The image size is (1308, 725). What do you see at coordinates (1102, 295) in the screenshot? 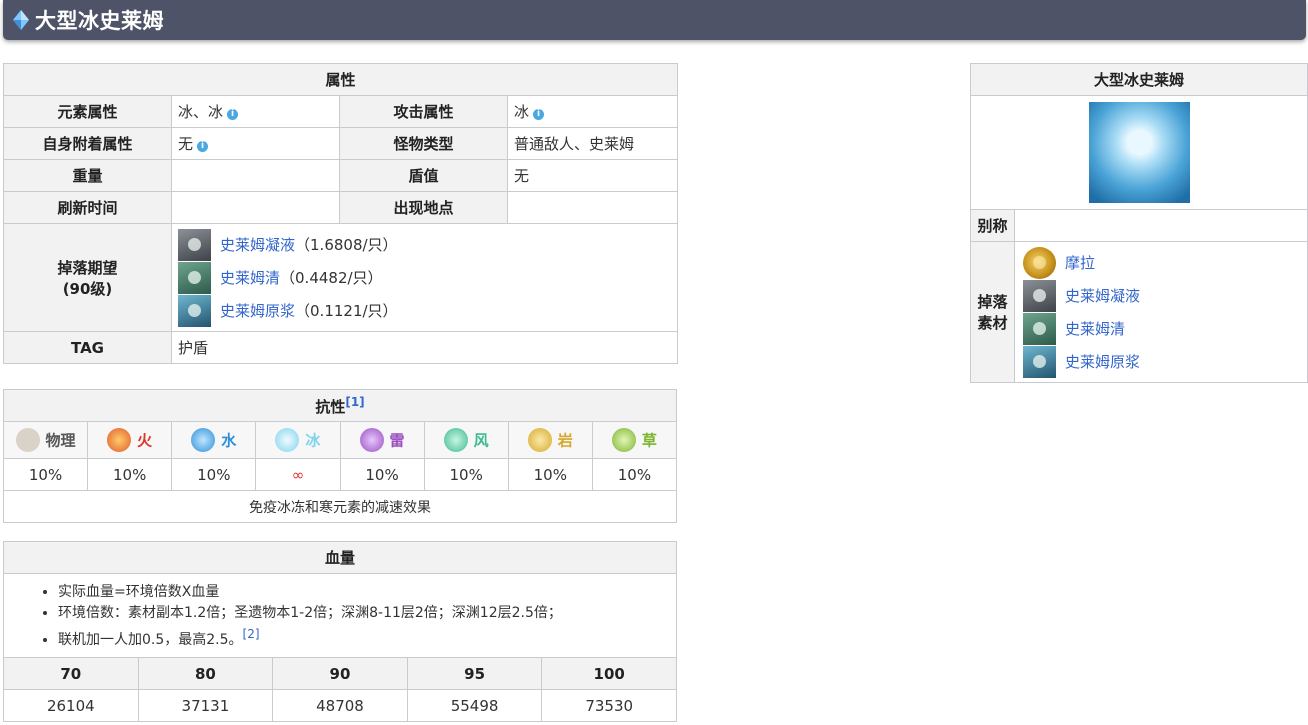
I see `material-link: 史莱姆凝液` at bounding box center [1102, 295].